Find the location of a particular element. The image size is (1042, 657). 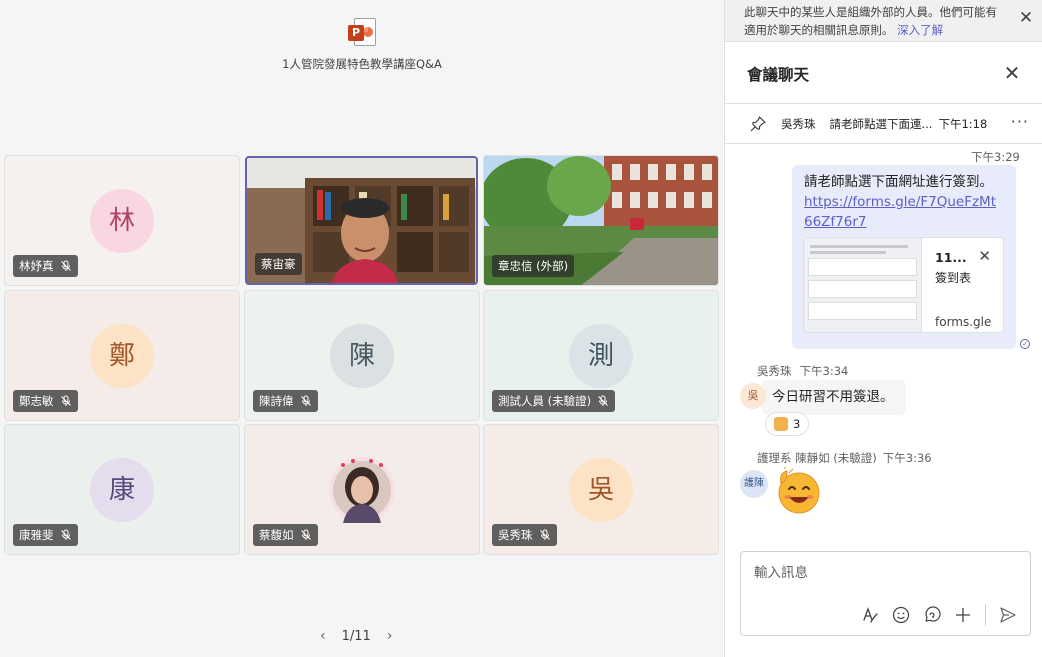

smiling-face-emoji-icon is located at coordinates (799, 491).